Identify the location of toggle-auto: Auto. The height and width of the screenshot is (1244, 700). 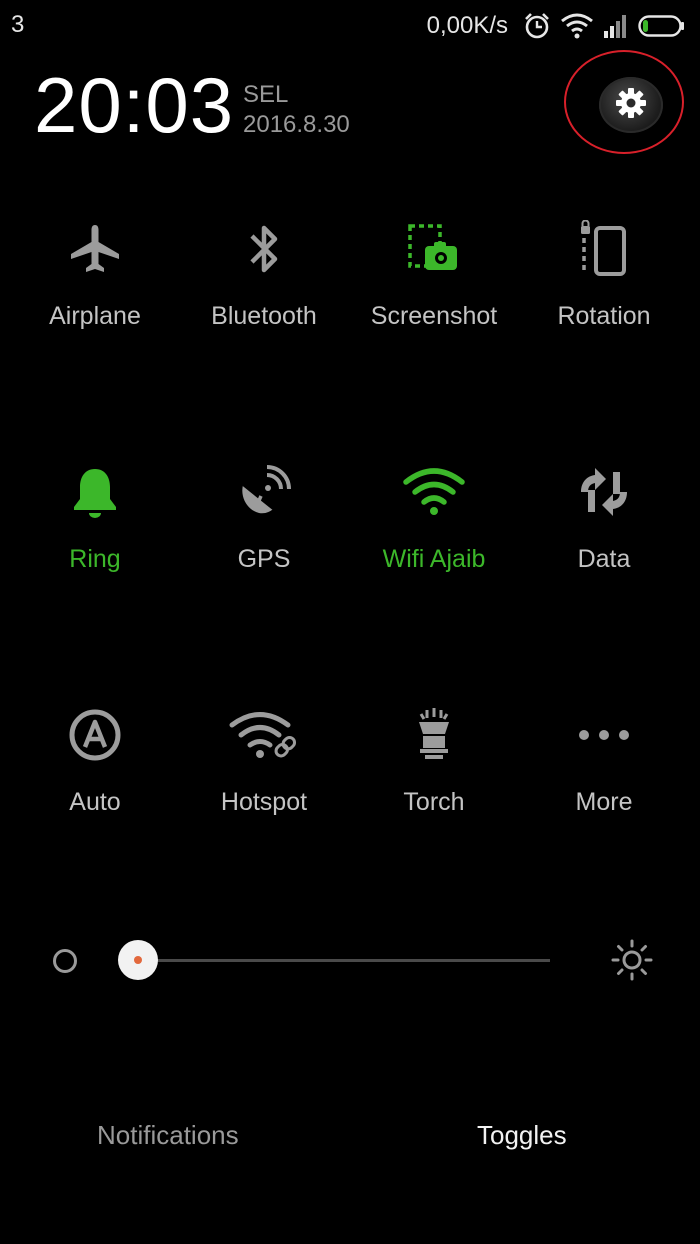
(95, 758).